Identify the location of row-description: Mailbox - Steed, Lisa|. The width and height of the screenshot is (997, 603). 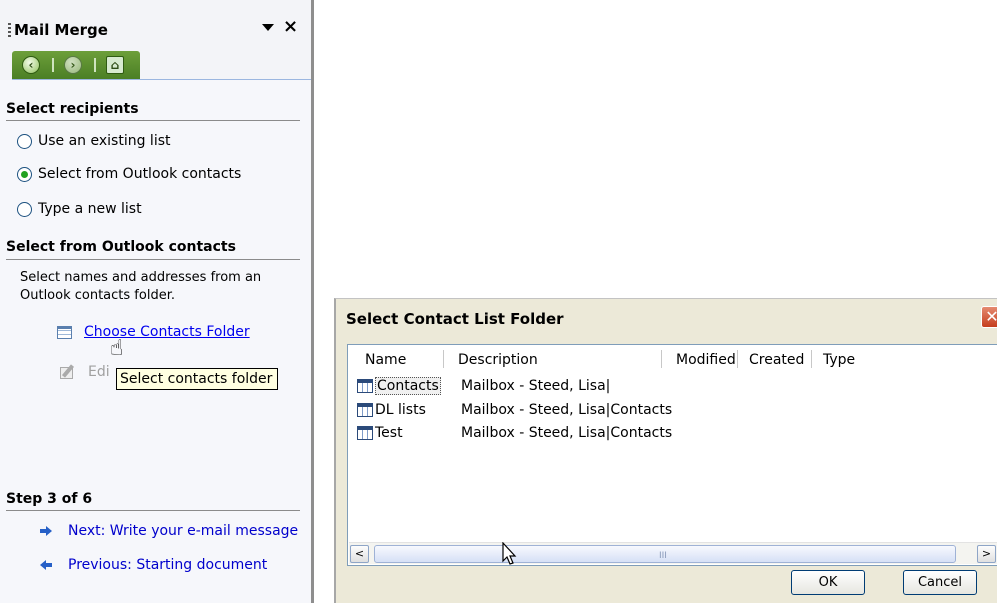
(536, 386).